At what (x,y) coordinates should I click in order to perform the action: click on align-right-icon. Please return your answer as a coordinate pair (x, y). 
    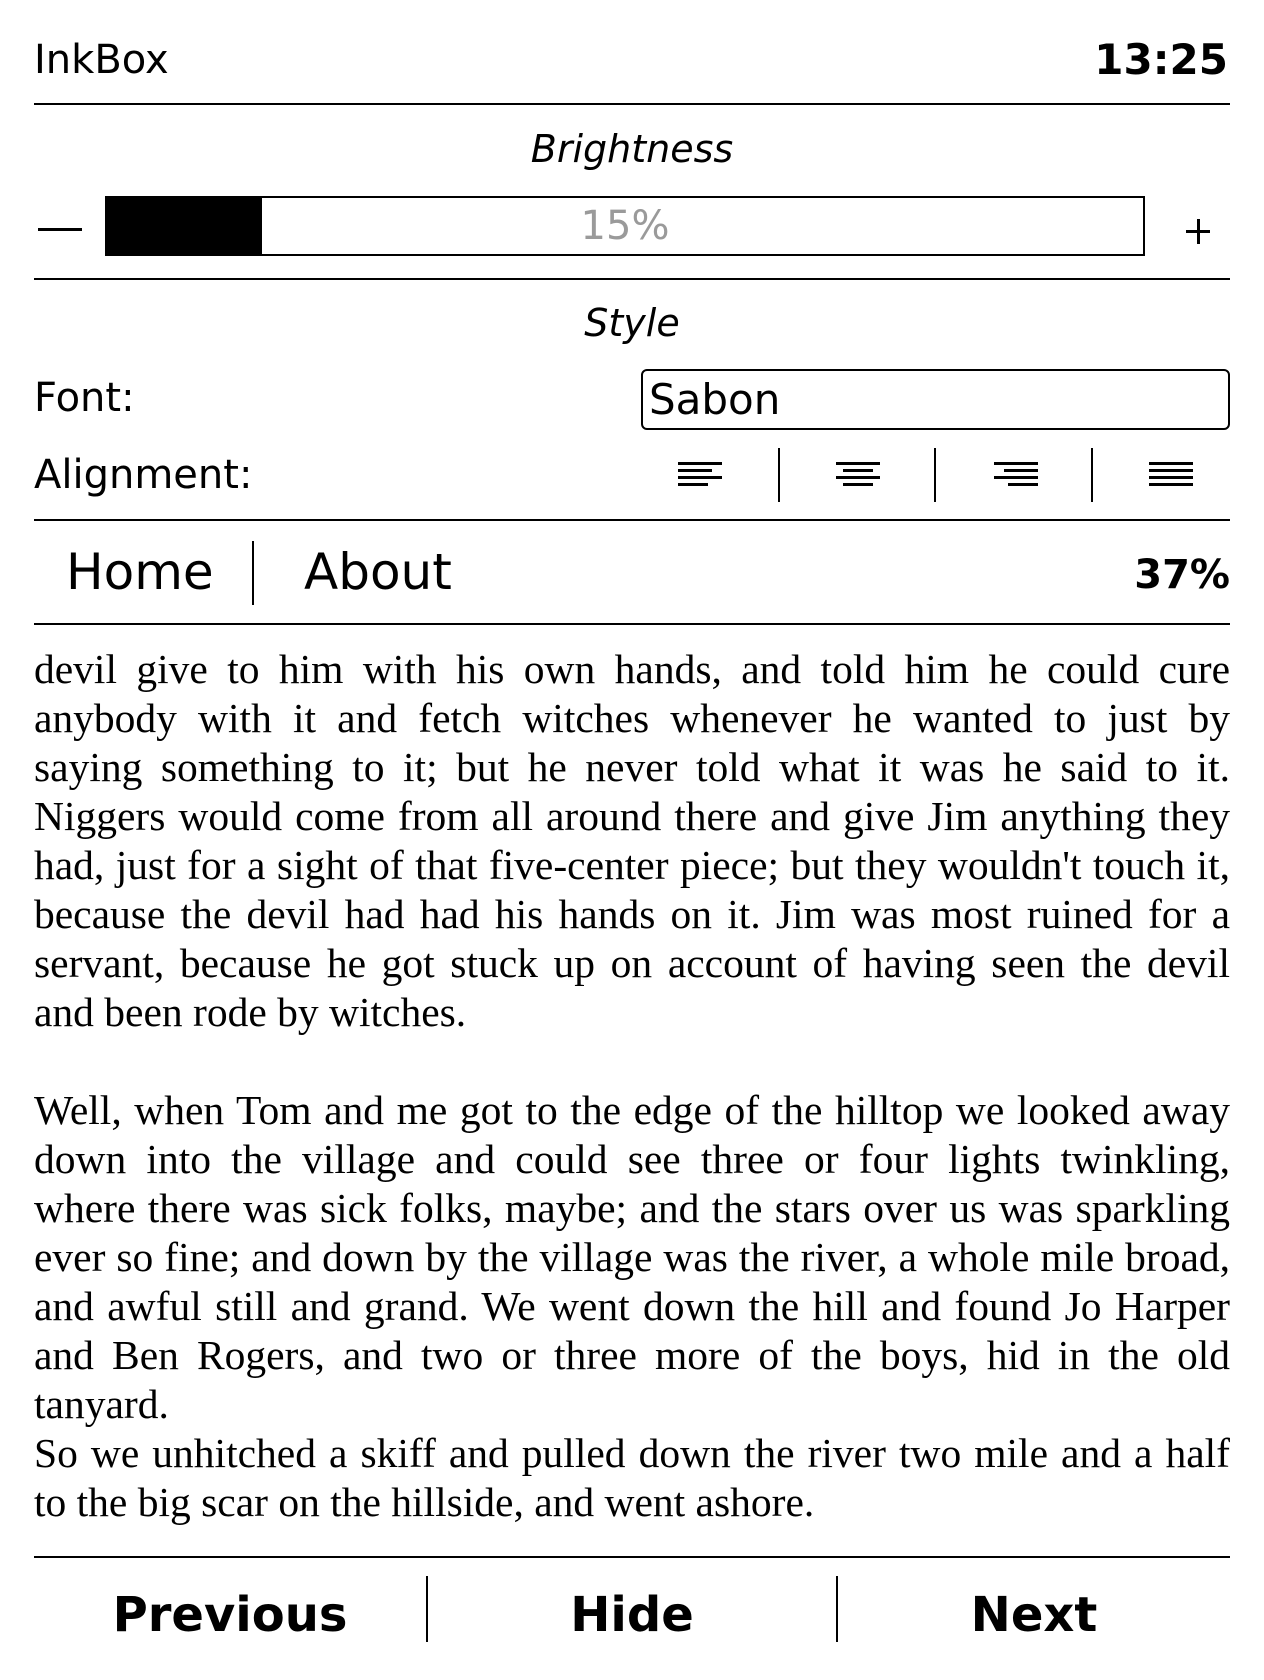
    Looking at the image, I should click on (1016, 477).